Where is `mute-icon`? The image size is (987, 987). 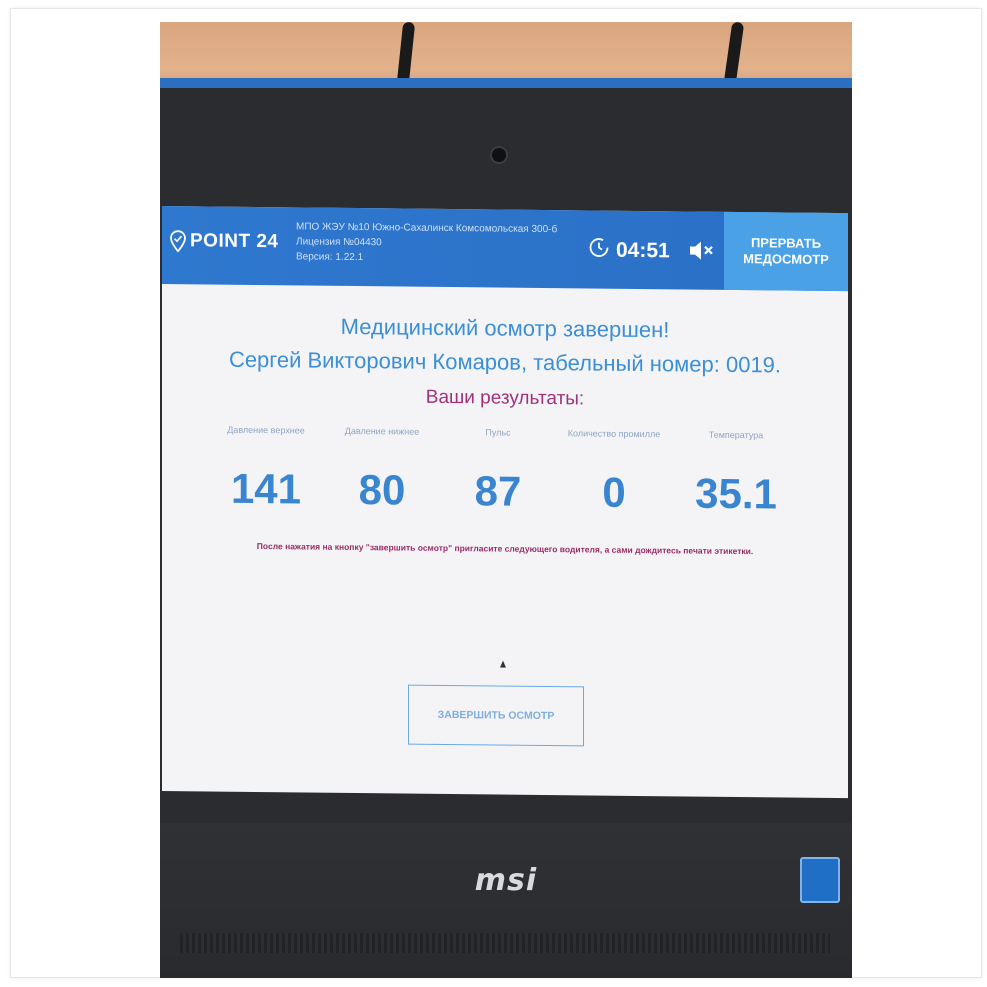 mute-icon is located at coordinates (702, 253).